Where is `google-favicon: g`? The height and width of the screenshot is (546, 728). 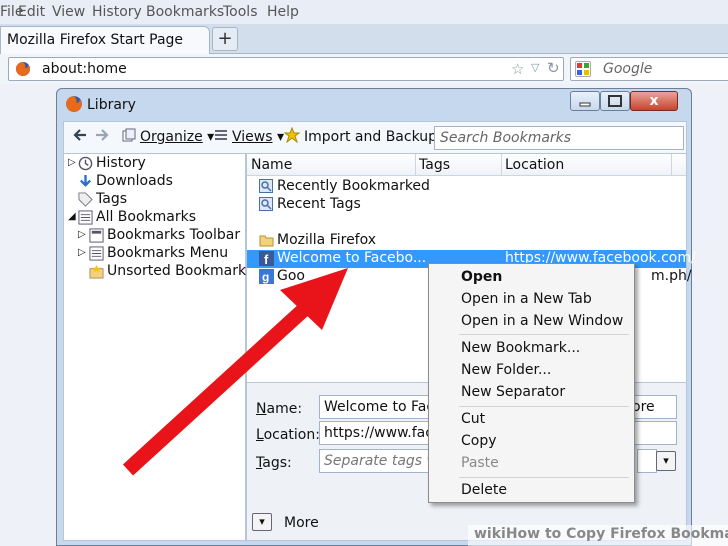
google-favicon: g is located at coordinates (266, 276).